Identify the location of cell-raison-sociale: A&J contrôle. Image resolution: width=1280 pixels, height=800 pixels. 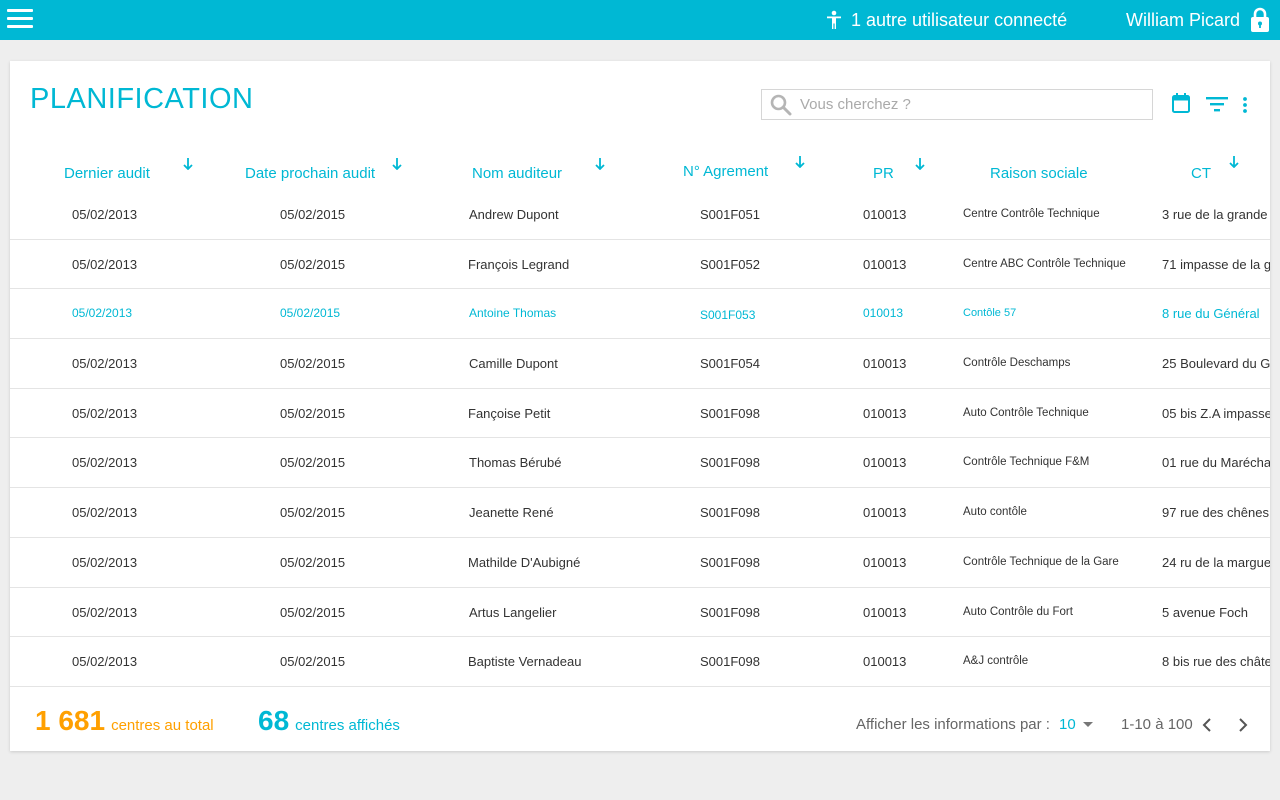
(996, 661).